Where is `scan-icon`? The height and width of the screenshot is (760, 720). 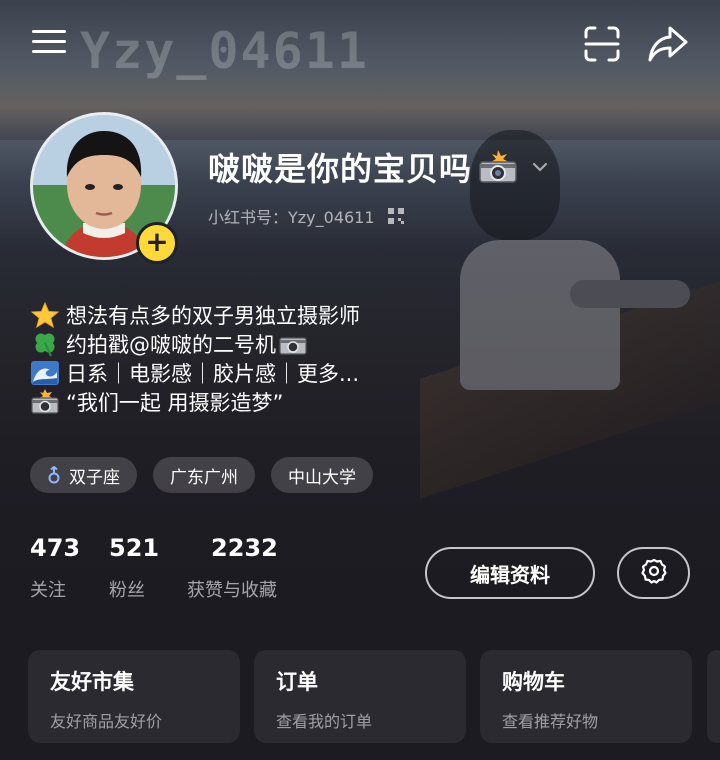 scan-icon is located at coordinates (602, 44).